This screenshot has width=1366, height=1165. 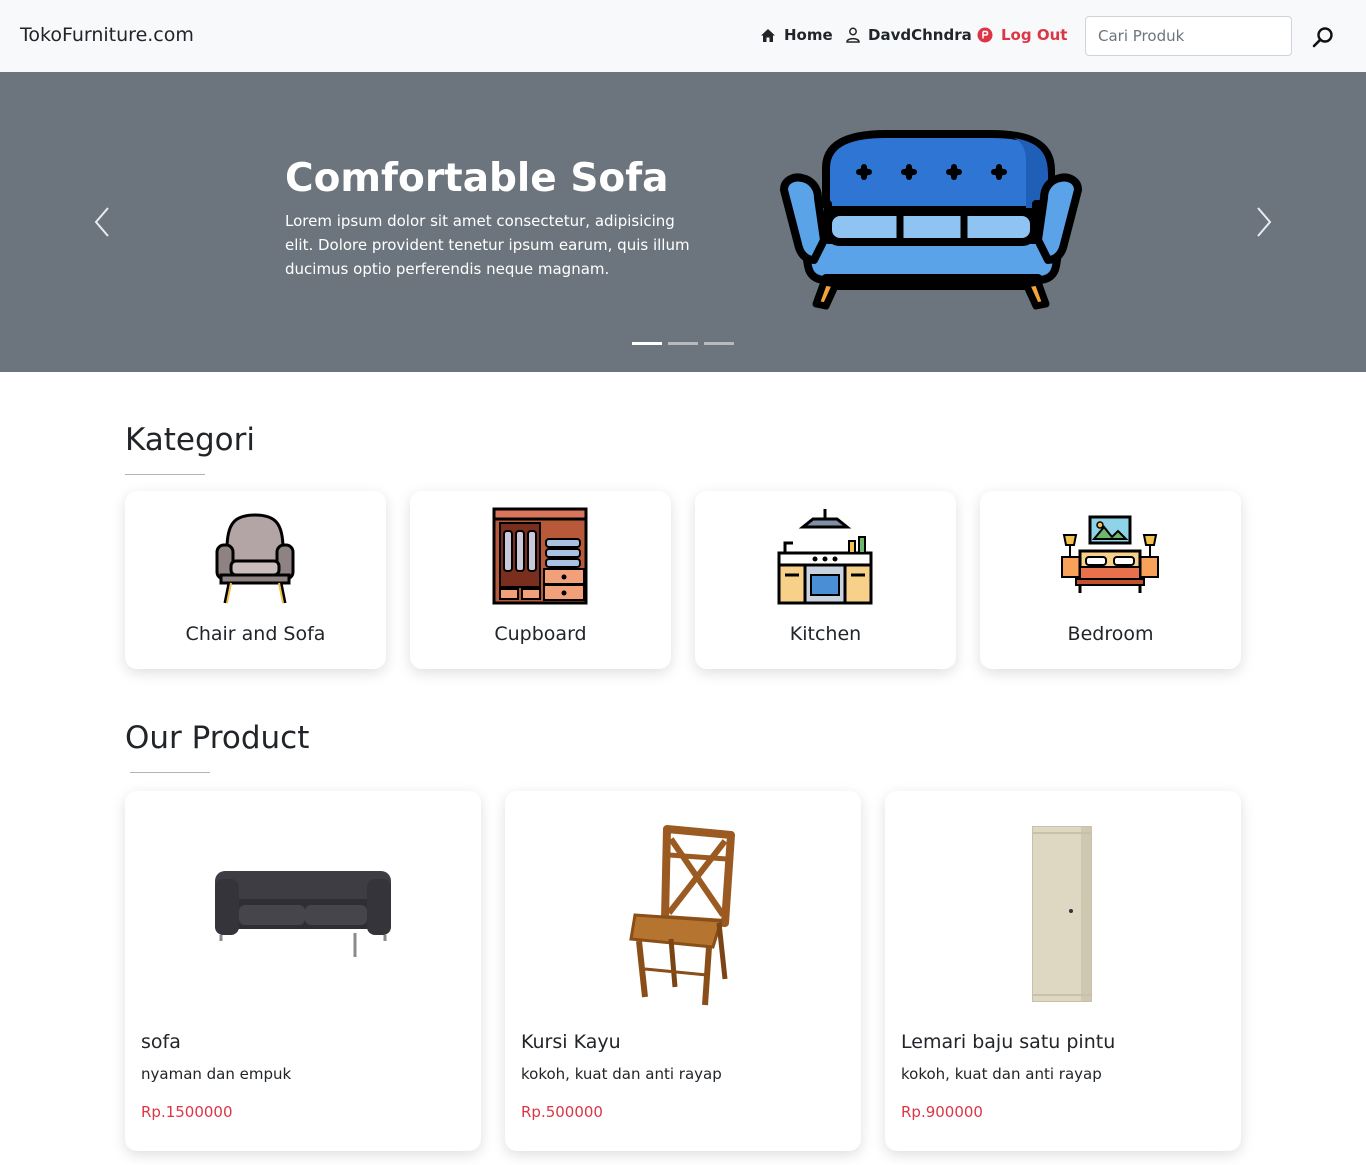 What do you see at coordinates (1034, 35) in the screenshot?
I see `nav-logout-label: Log Out` at bounding box center [1034, 35].